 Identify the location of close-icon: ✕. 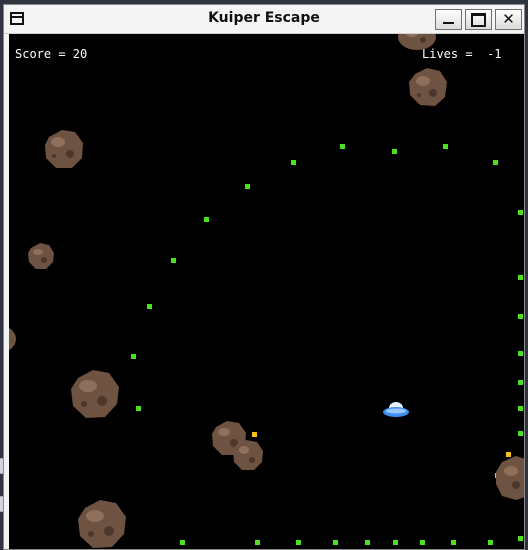
(508, 19).